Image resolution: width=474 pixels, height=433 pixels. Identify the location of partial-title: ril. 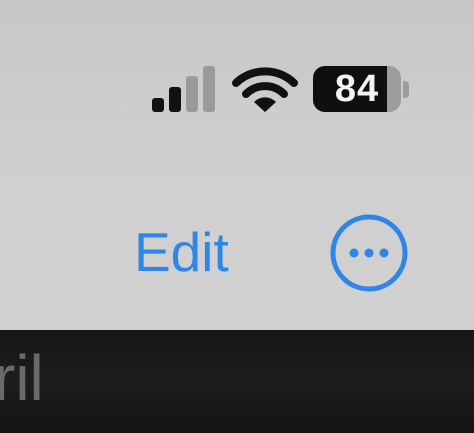
(22, 378).